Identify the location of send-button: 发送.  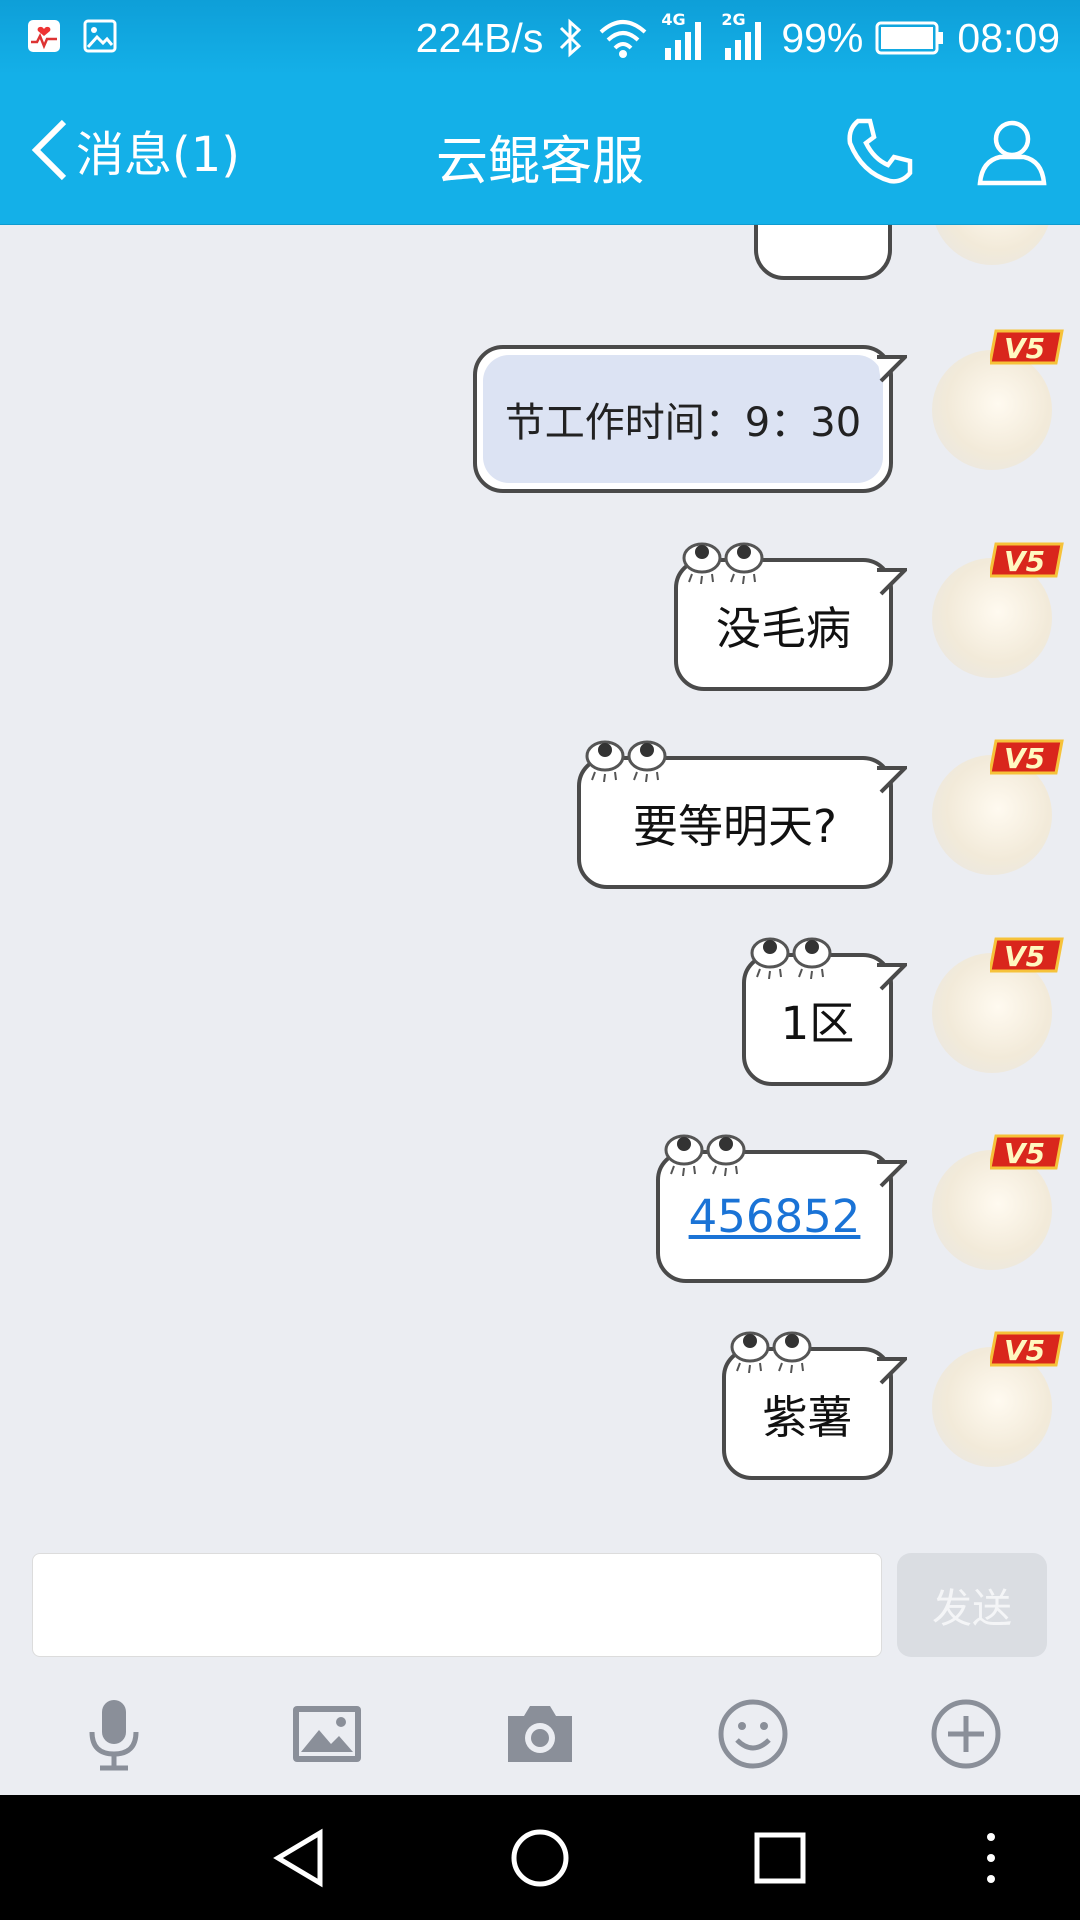
(972, 1605).